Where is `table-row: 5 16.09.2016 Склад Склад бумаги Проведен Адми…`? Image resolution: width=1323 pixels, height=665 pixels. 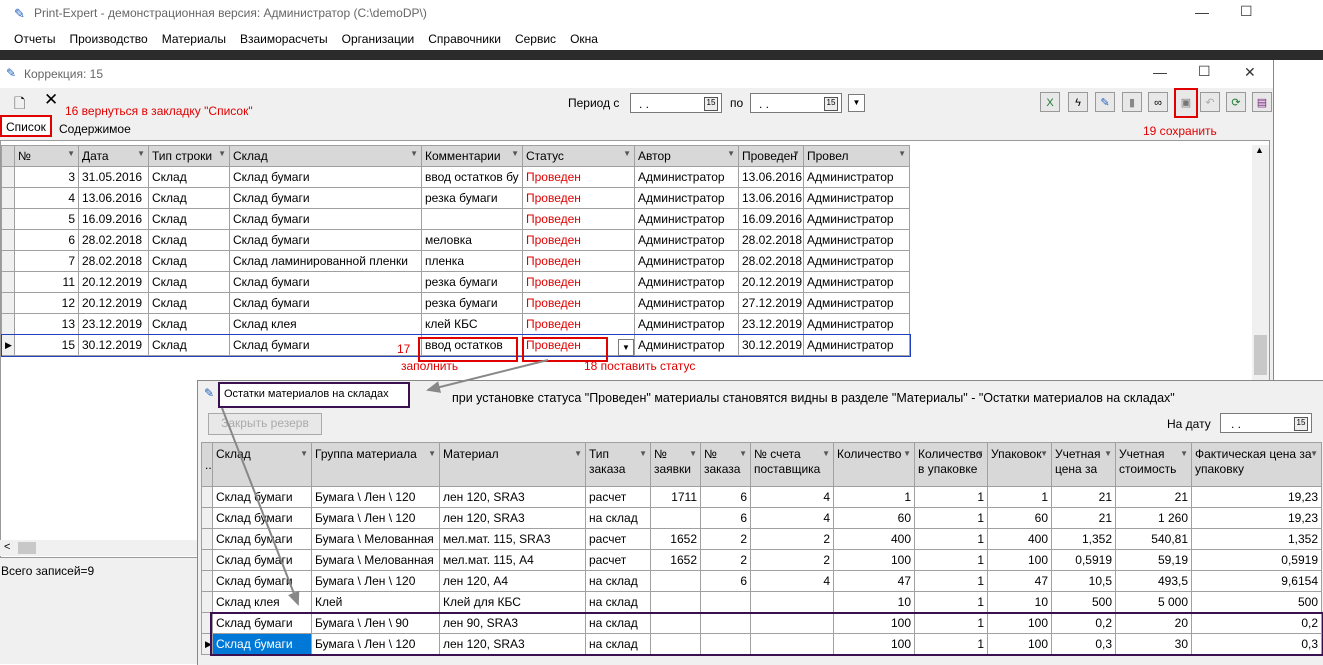
table-row: 5 16.09.2016 Склад Склад бумаги Проведен Адми… is located at coordinates (455, 219).